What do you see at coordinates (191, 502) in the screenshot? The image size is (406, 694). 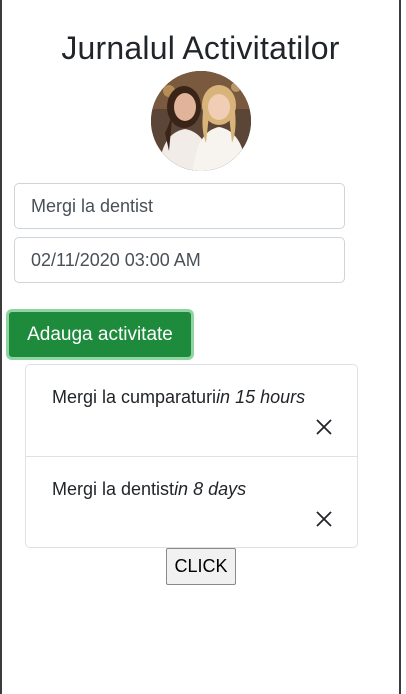 I see `list-item: Mergi la dentistin 8 days` at bounding box center [191, 502].